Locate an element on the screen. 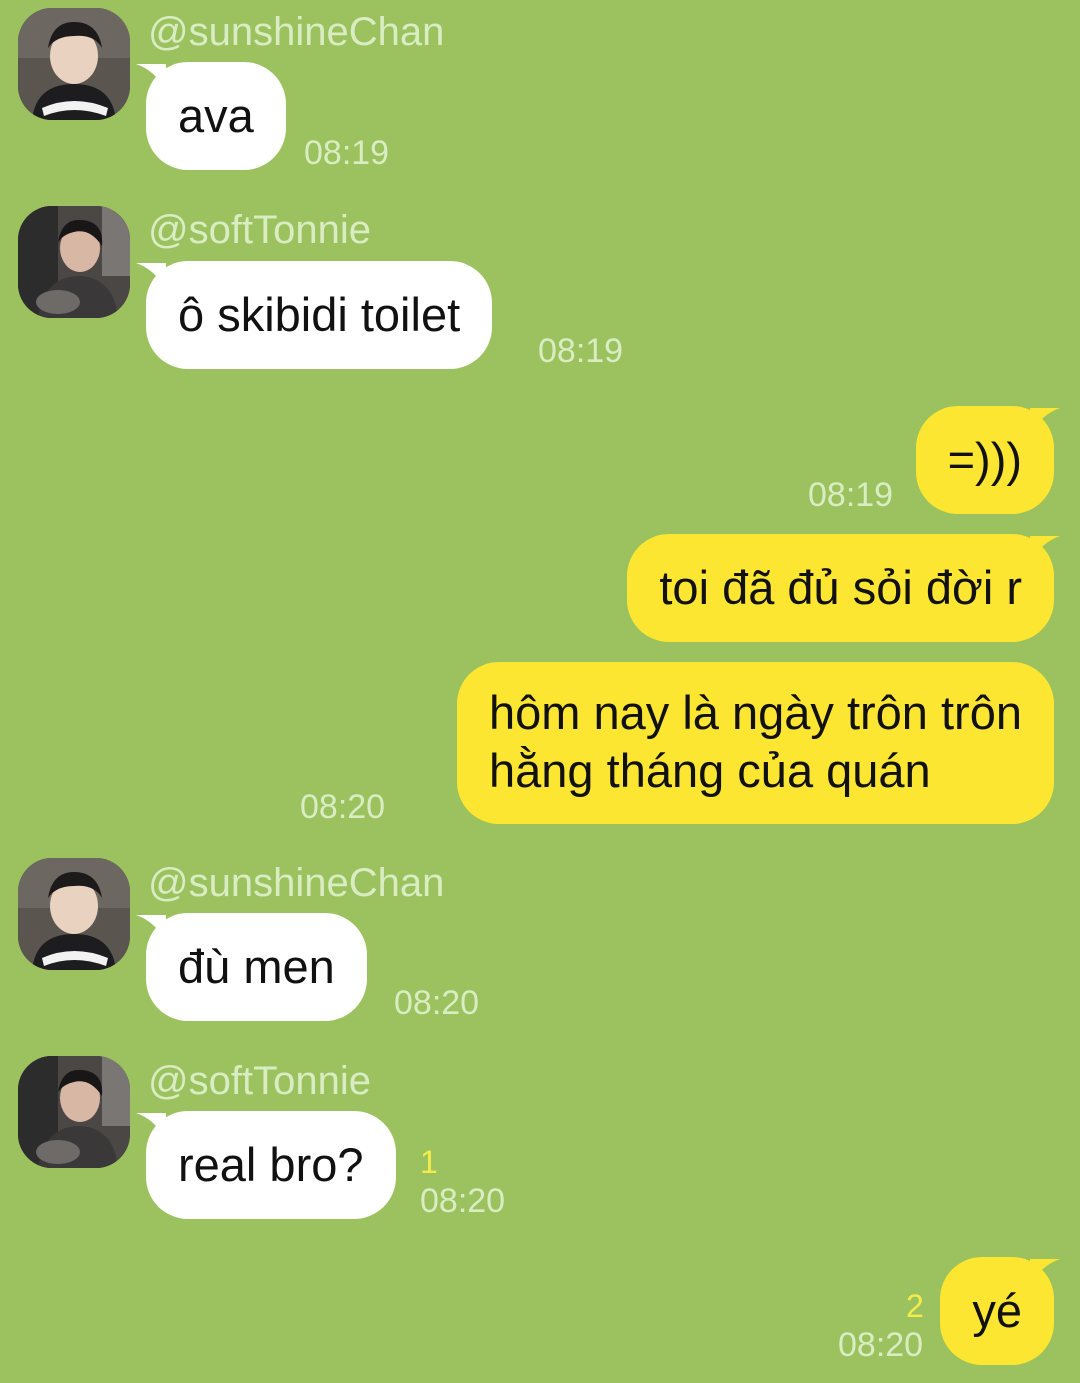 The height and width of the screenshot is (1383, 1080). message-text: real bro? is located at coordinates (271, 1164).